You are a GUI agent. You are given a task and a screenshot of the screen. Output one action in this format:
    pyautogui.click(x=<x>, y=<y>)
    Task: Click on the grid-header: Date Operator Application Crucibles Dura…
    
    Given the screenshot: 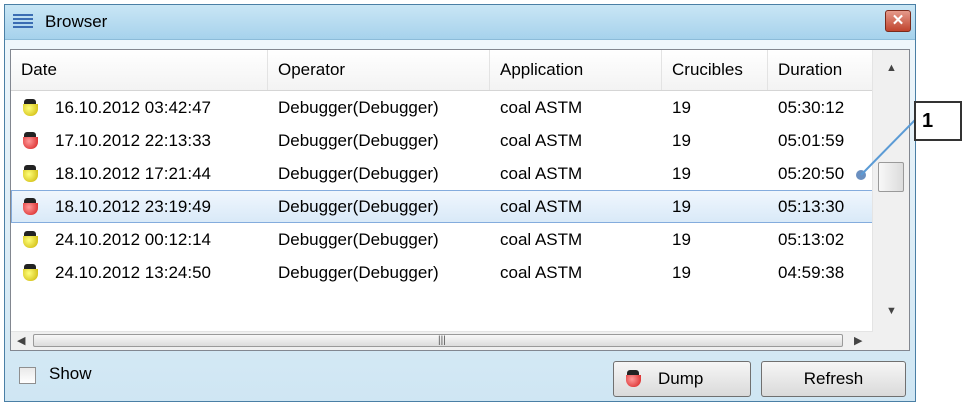 What is the action you would take?
    pyautogui.click(x=442, y=70)
    